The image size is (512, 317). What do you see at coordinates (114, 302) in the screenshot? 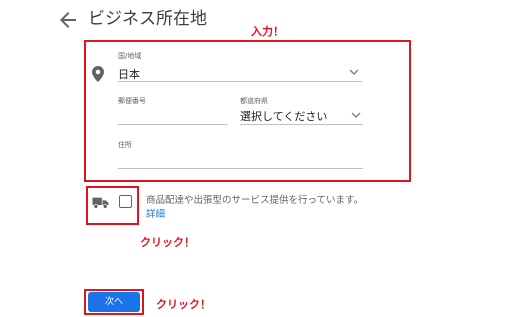
I see `next-button: 次へ` at bounding box center [114, 302].